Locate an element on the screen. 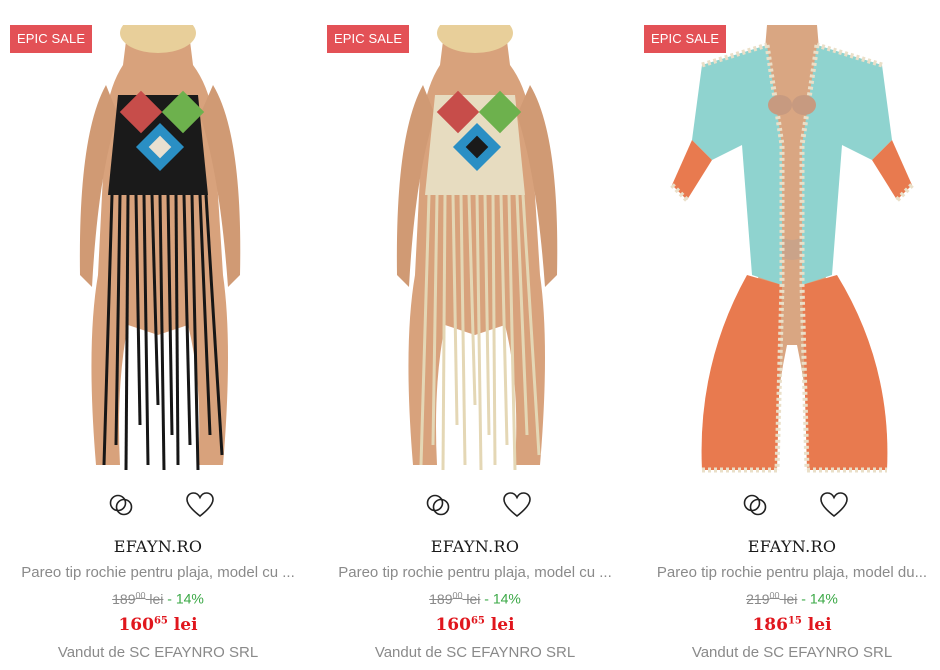  old-price: 21900 lei is located at coordinates (772, 598).